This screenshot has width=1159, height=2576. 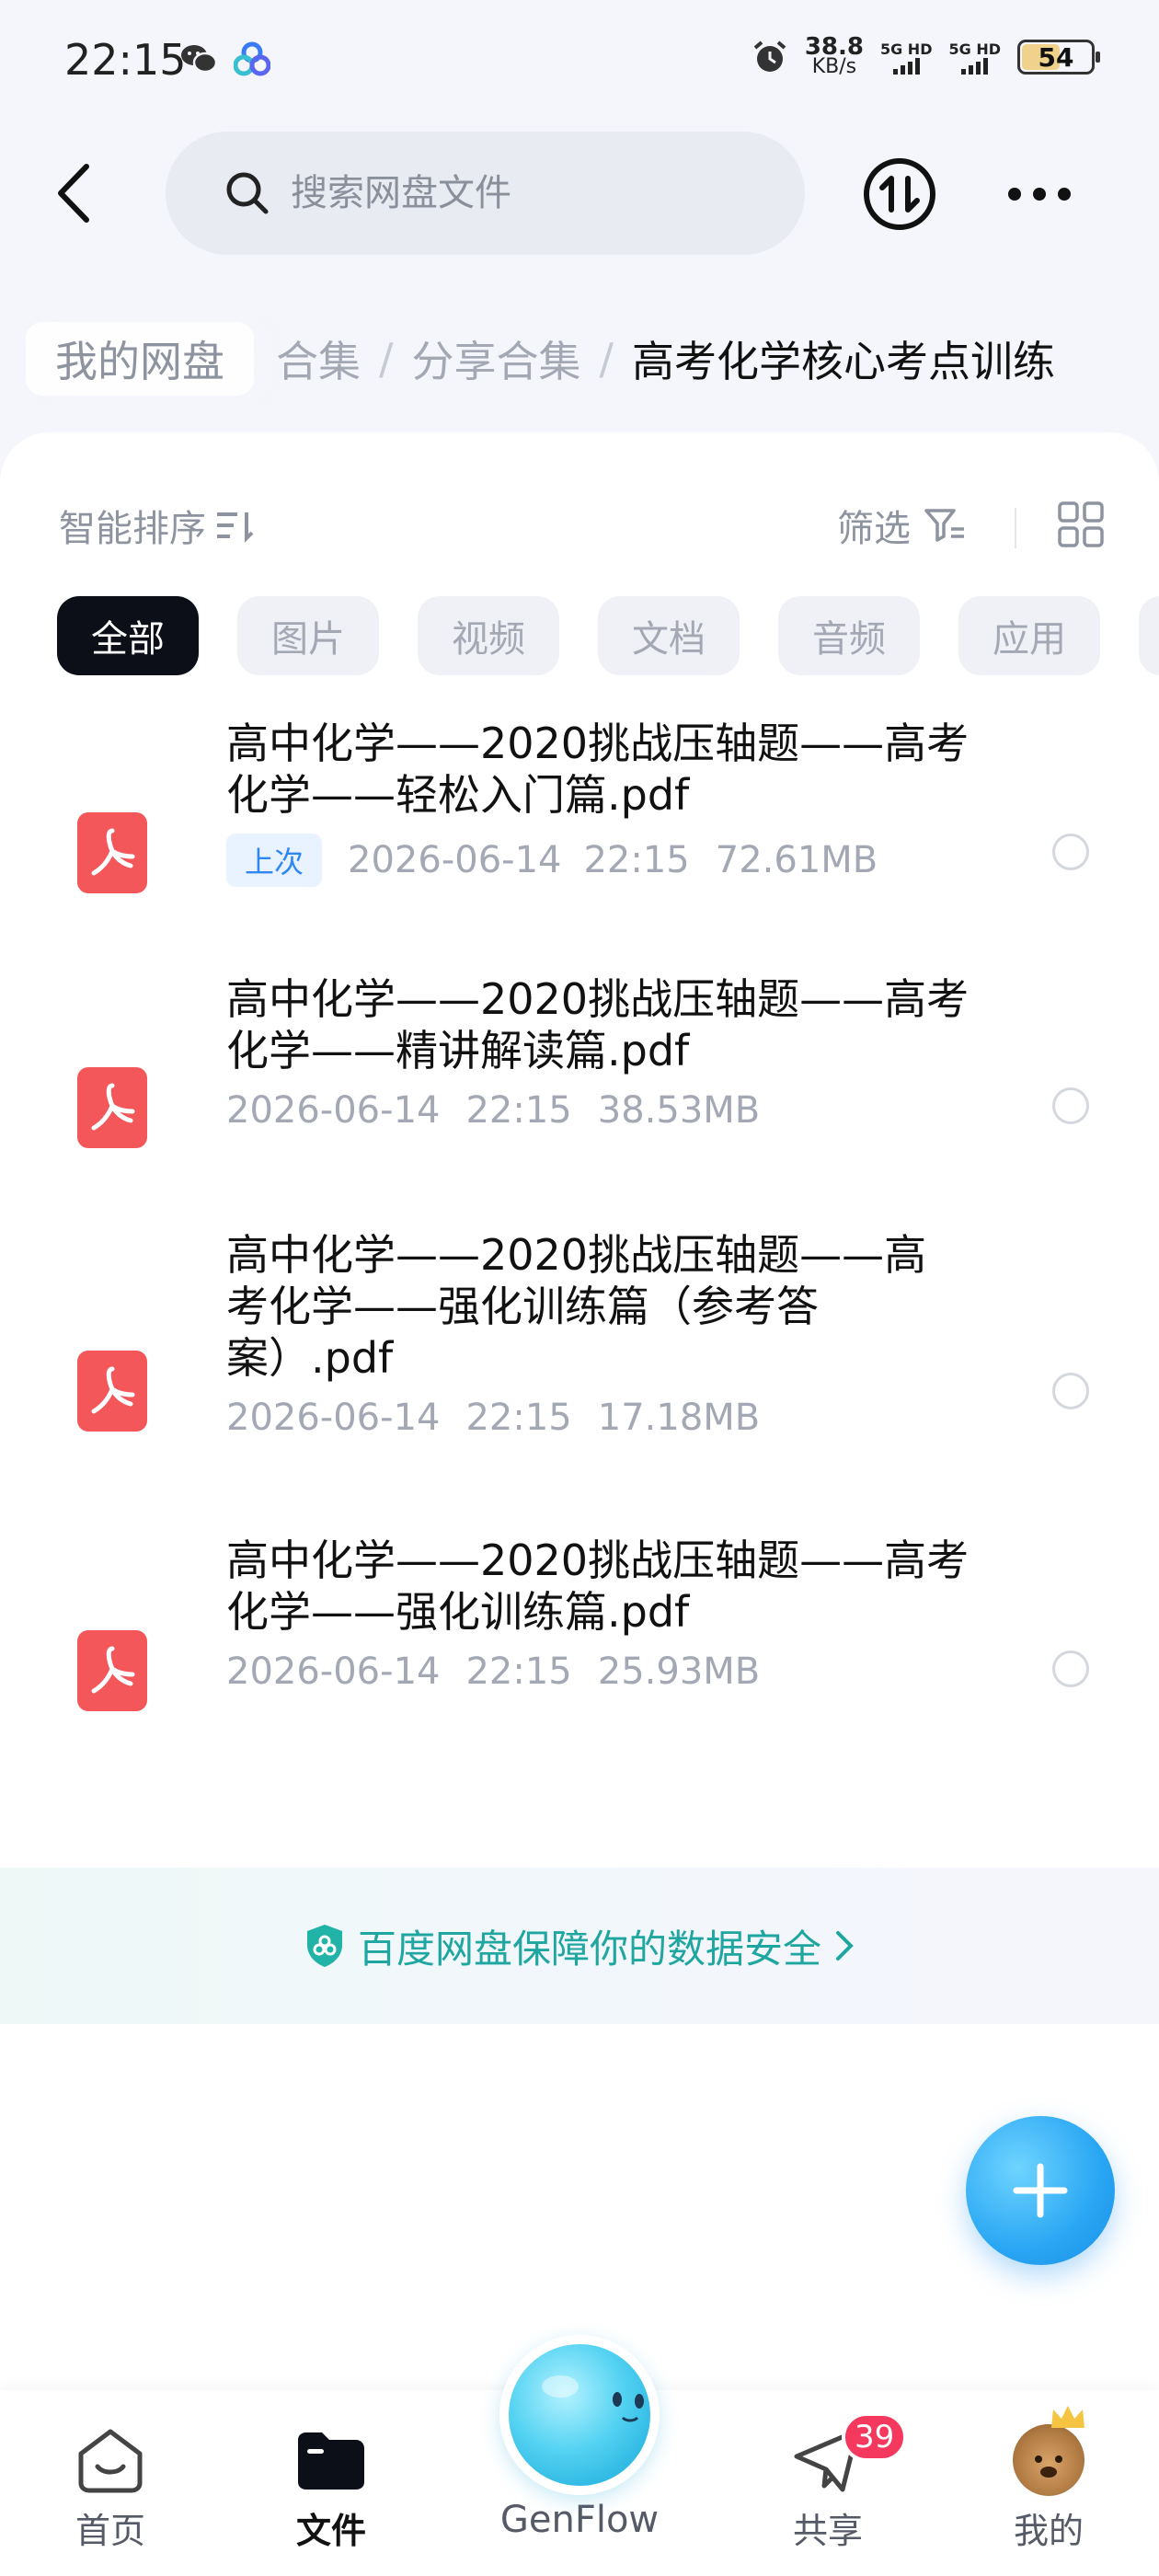 What do you see at coordinates (579, 60) in the screenshot?
I see `status-bar: 22:15 38.8 KB/s 5G HD 5G HD 54` at bounding box center [579, 60].